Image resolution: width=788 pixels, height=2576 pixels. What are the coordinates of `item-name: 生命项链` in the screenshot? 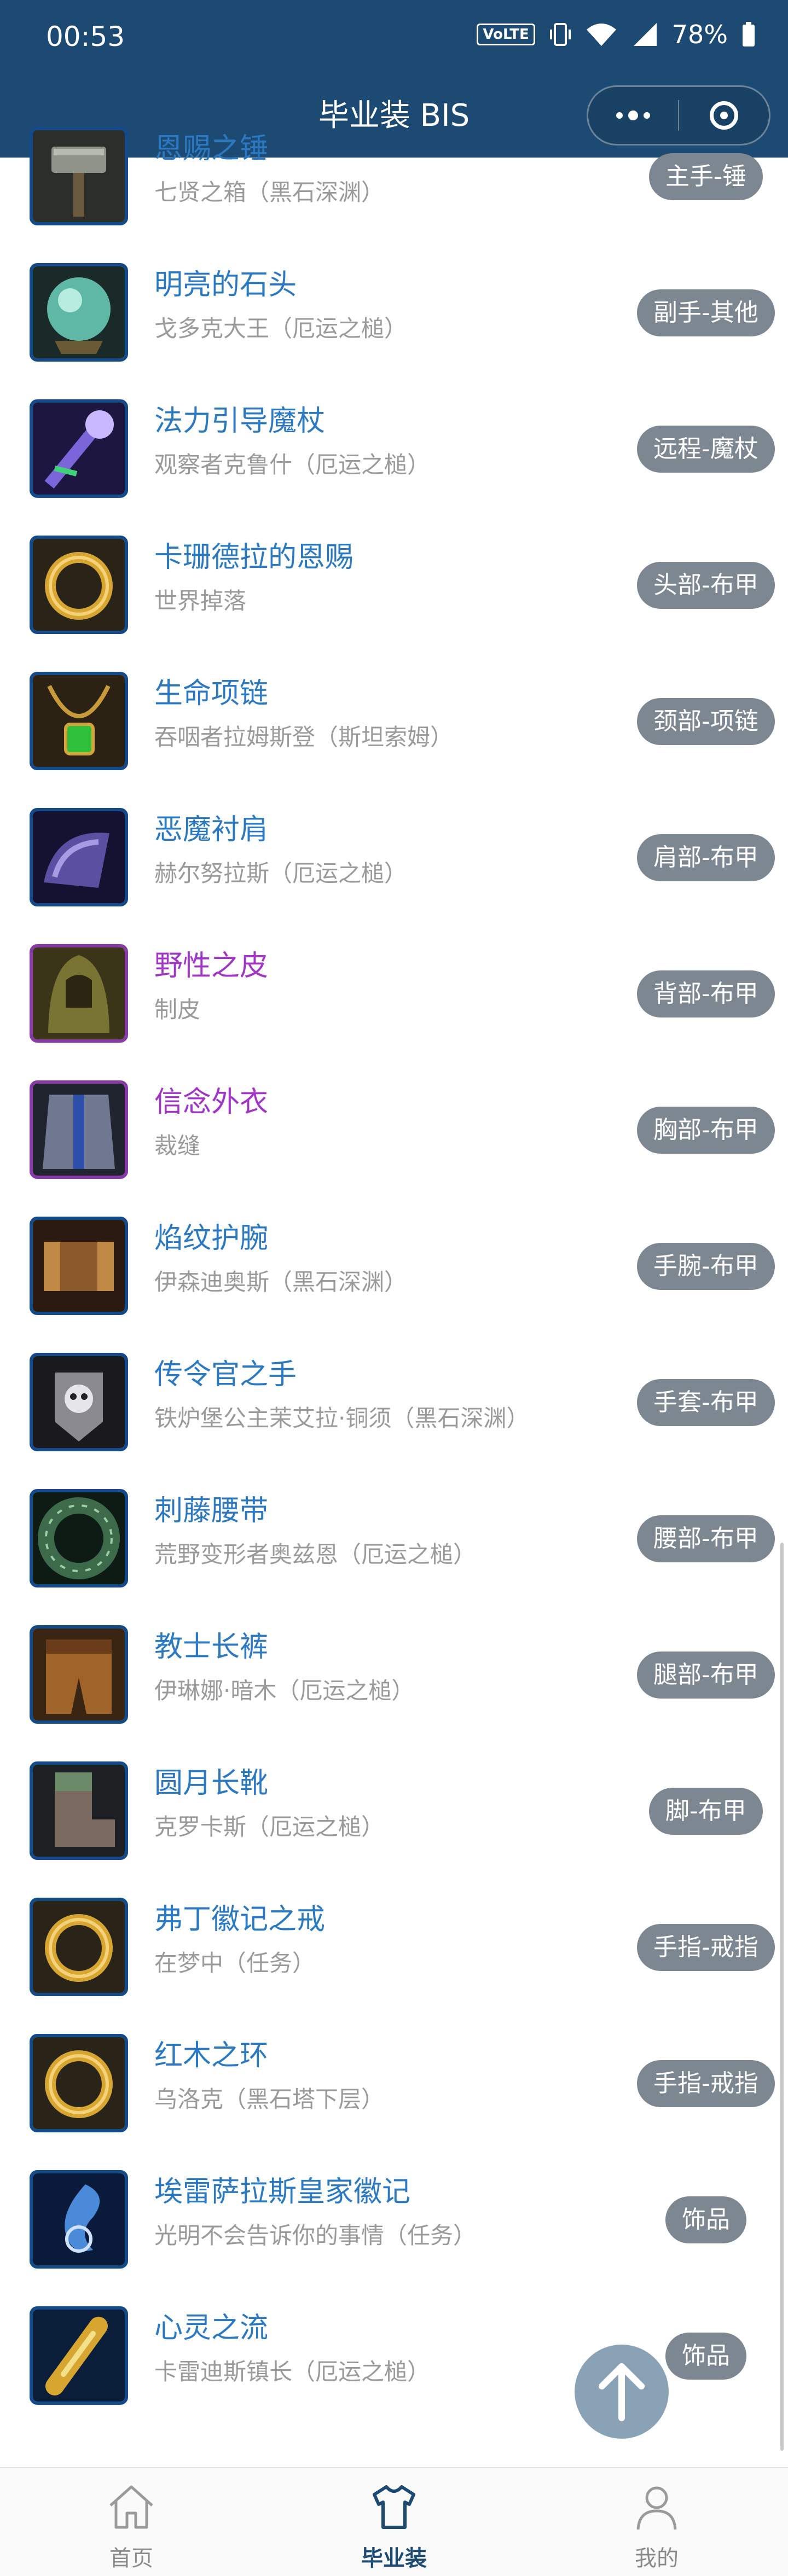 It's located at (211, 693).